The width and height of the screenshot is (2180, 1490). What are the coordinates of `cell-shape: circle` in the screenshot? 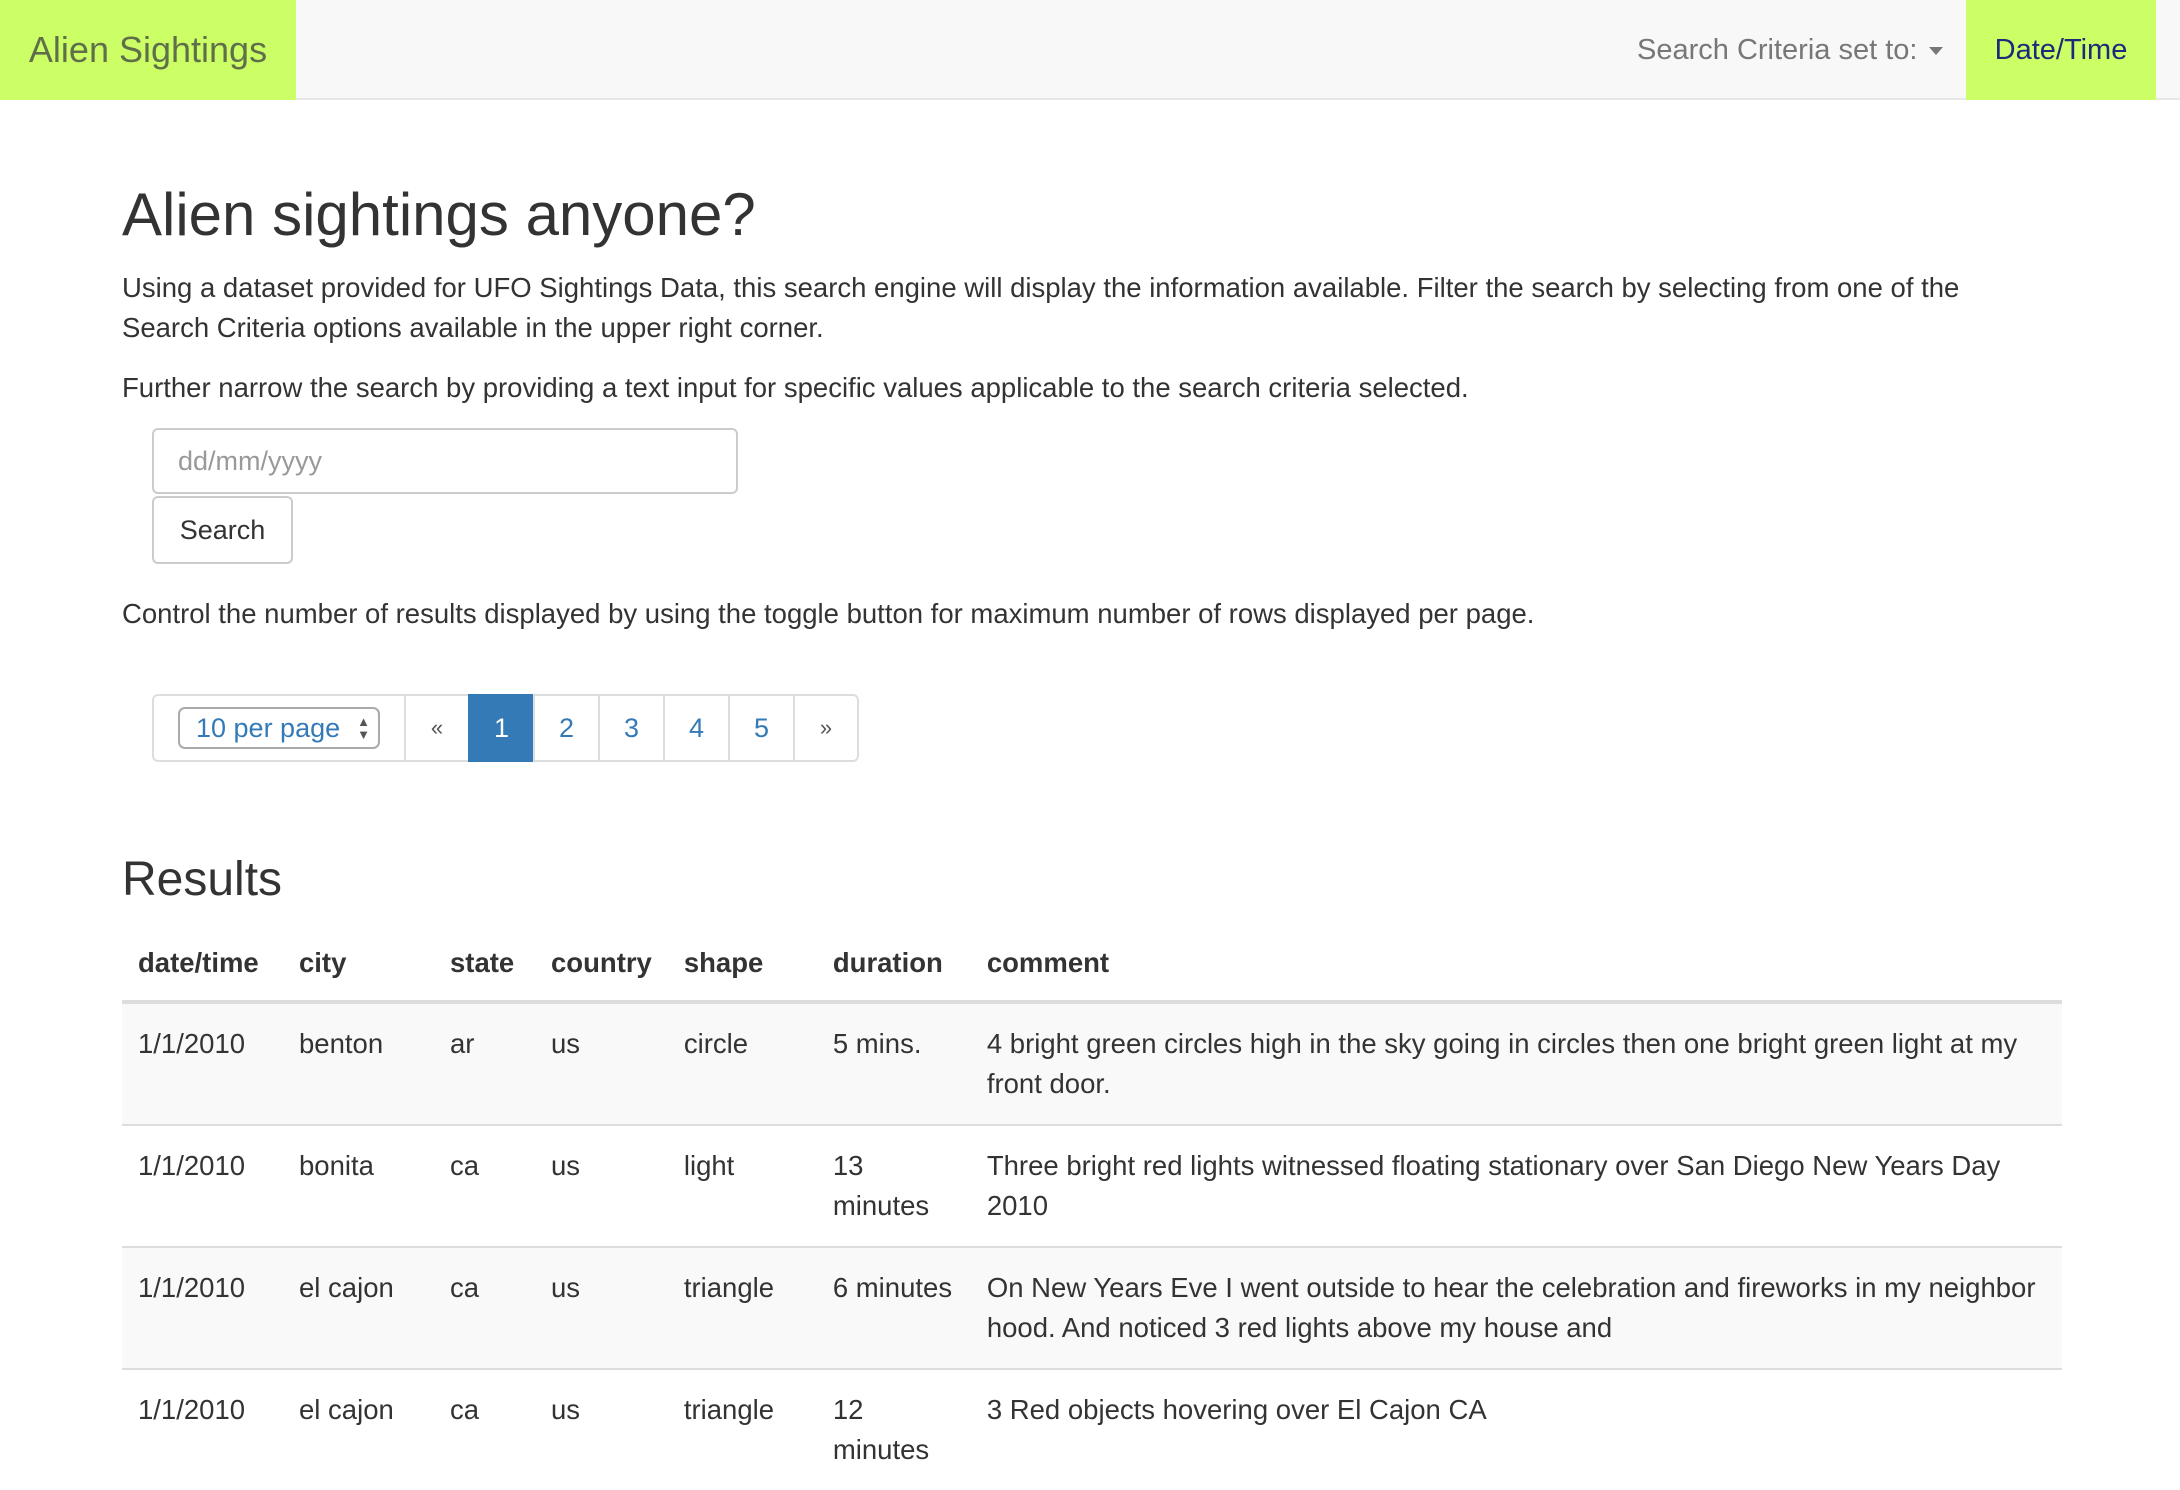 It's located at (742, 1063).